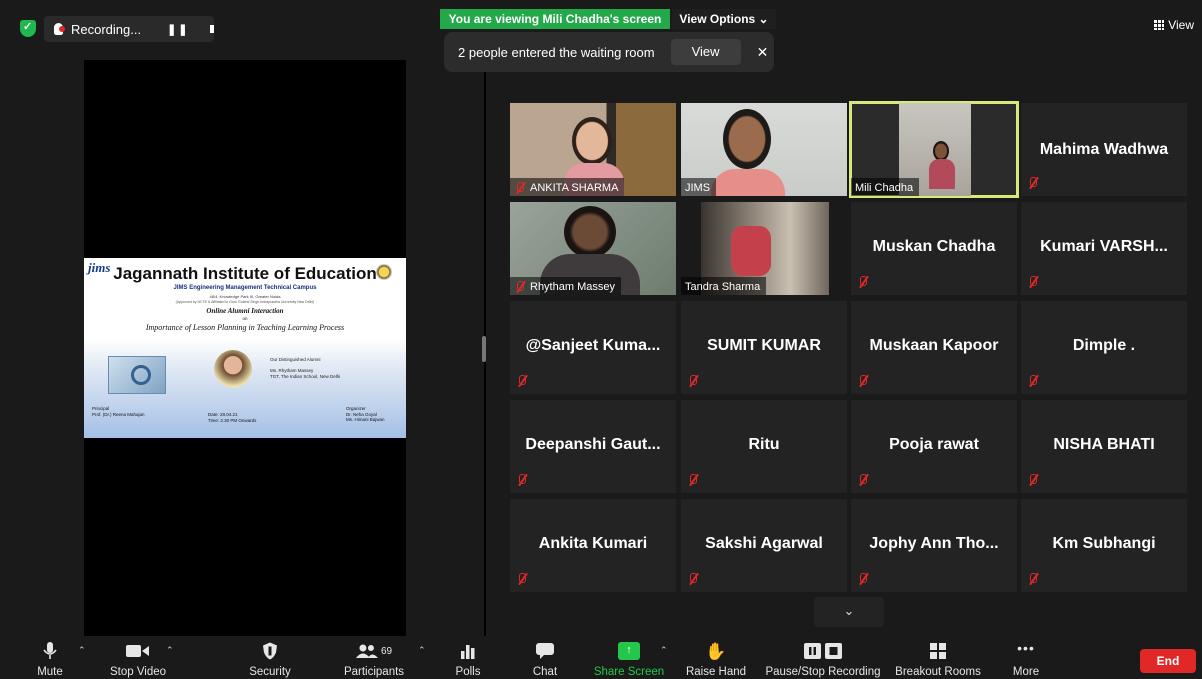 The image size is (1202, 679). What do you see at coordinates (232, 417) in the screenshot?
I see `date-block: Date: 28.04.21 Time: 2.30 PM Onwards` at bounding box center [232, 417].